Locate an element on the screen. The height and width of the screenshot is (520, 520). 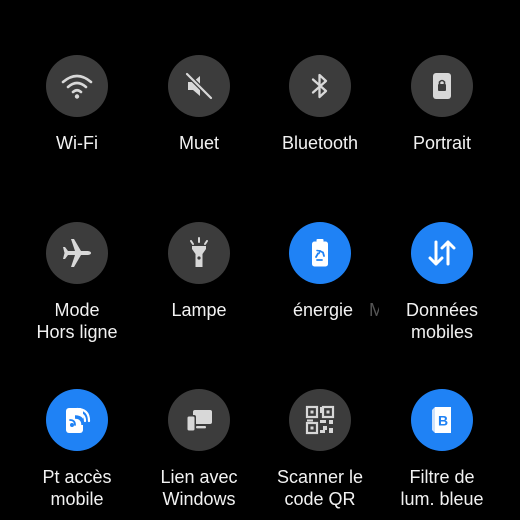
tile-label-flashlight: Lampe is located at coordinates (198, 310).